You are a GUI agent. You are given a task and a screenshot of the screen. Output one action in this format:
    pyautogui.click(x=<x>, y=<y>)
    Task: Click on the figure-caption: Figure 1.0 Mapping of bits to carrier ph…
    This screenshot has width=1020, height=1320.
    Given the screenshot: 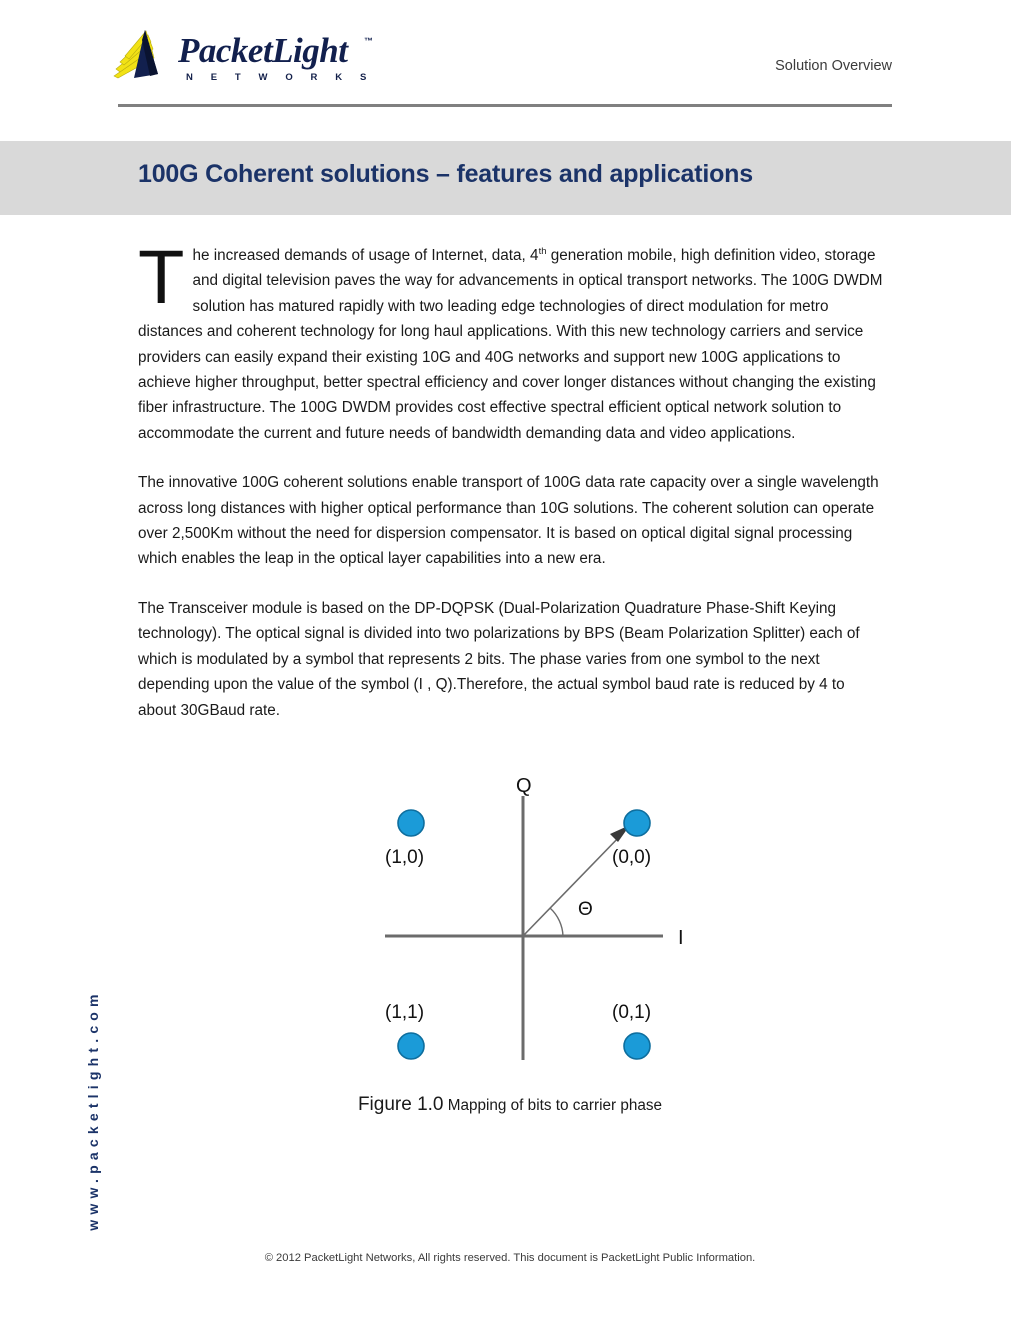 What is the action you would take?
    pyautogui.click(x=510, y=1105)
    